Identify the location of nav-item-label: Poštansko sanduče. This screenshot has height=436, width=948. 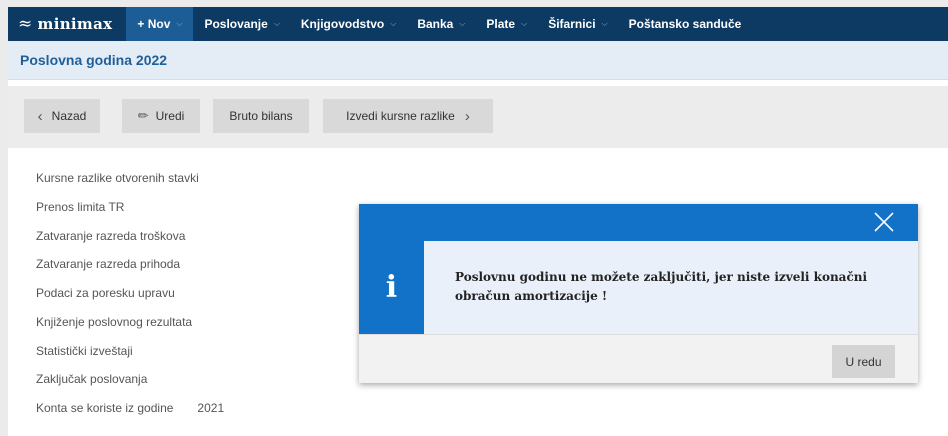
(685, 24).